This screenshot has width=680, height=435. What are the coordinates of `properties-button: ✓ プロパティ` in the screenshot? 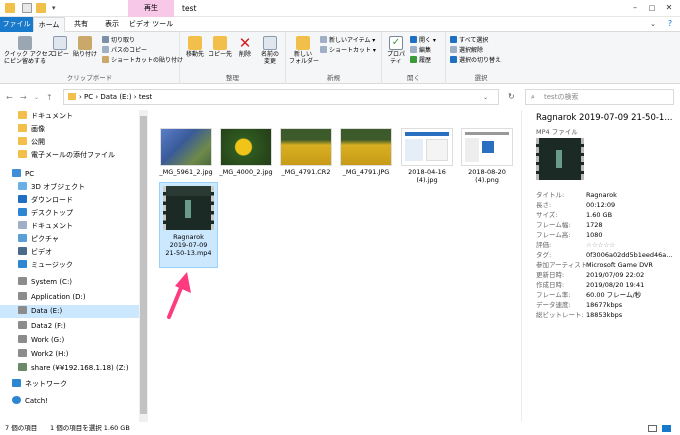 It's located at (396, 50).